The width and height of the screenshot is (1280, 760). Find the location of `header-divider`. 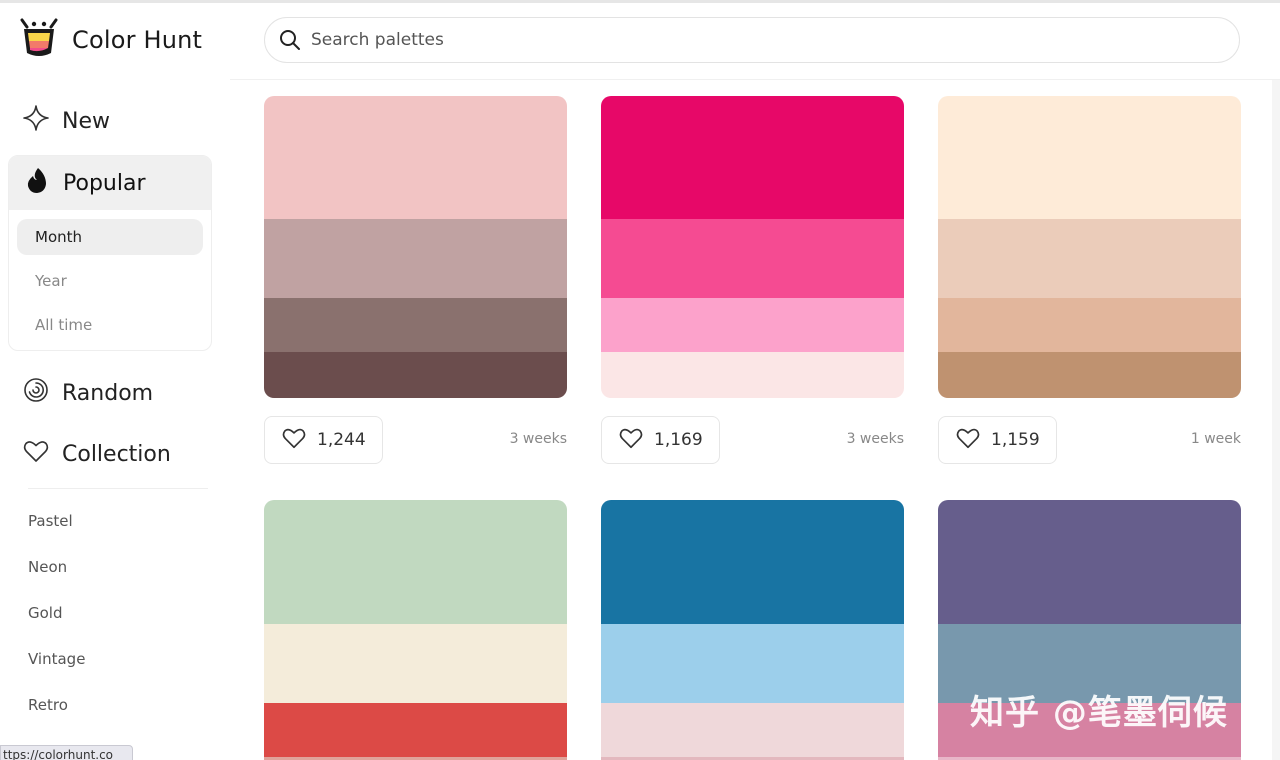

header-divider is located at coordinates (755, 79).